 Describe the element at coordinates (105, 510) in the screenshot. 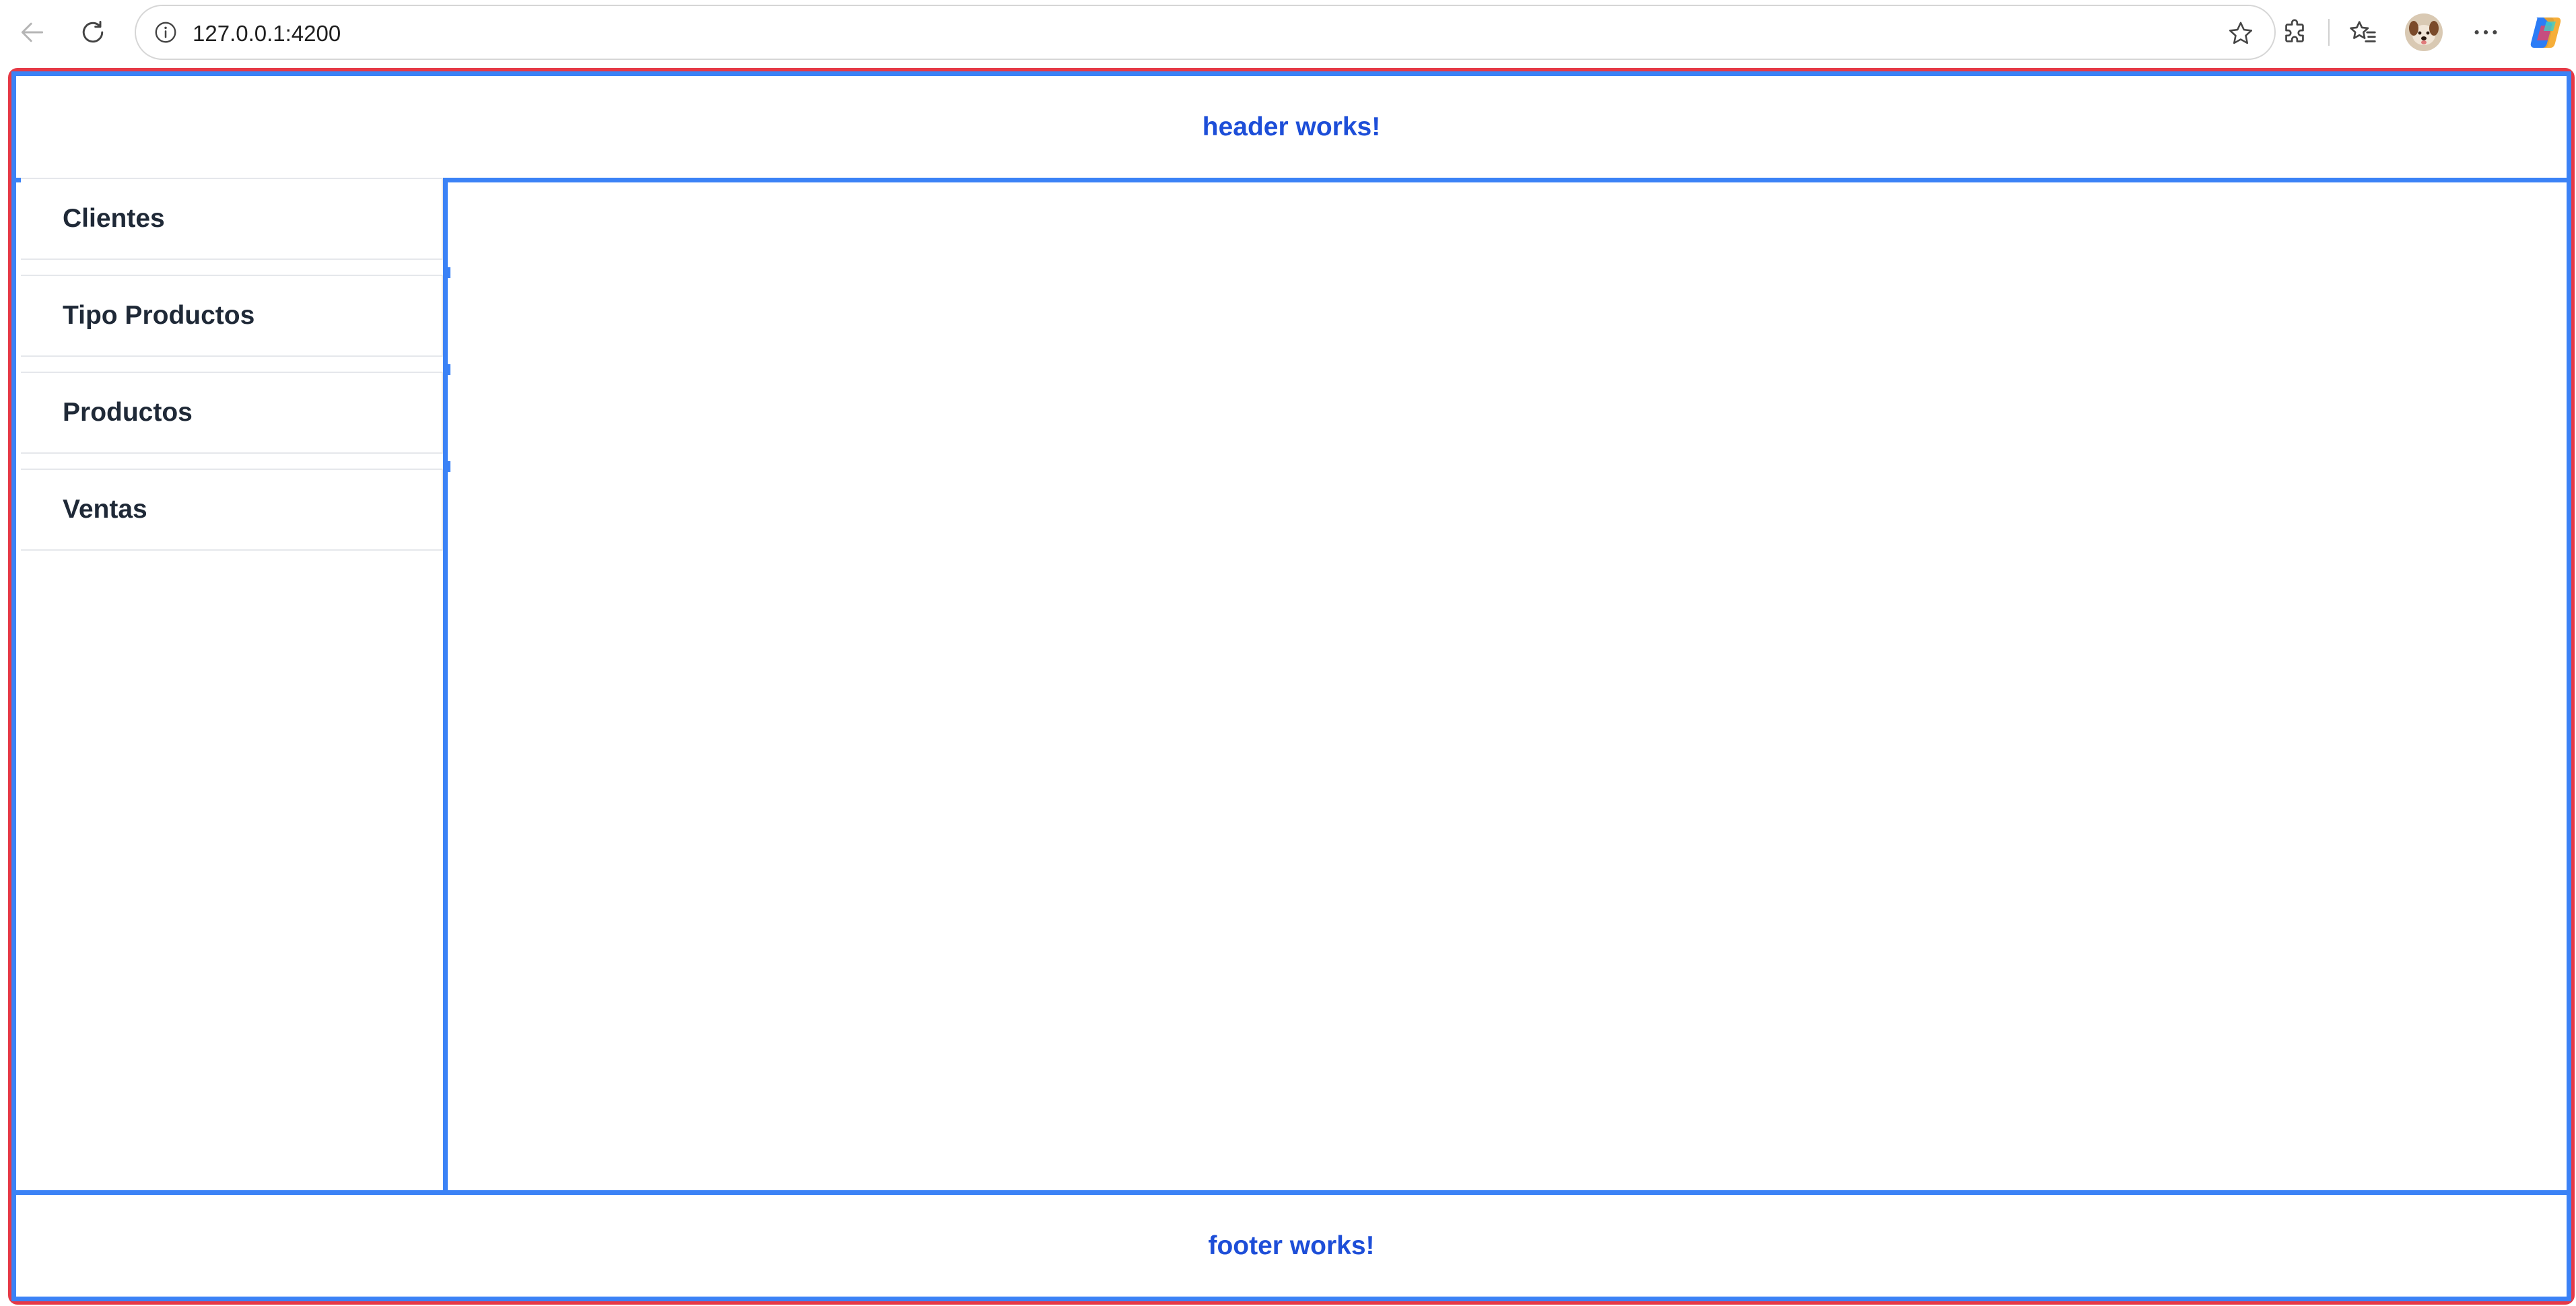

I see `sidebar-item-label: Ventas` at that location.